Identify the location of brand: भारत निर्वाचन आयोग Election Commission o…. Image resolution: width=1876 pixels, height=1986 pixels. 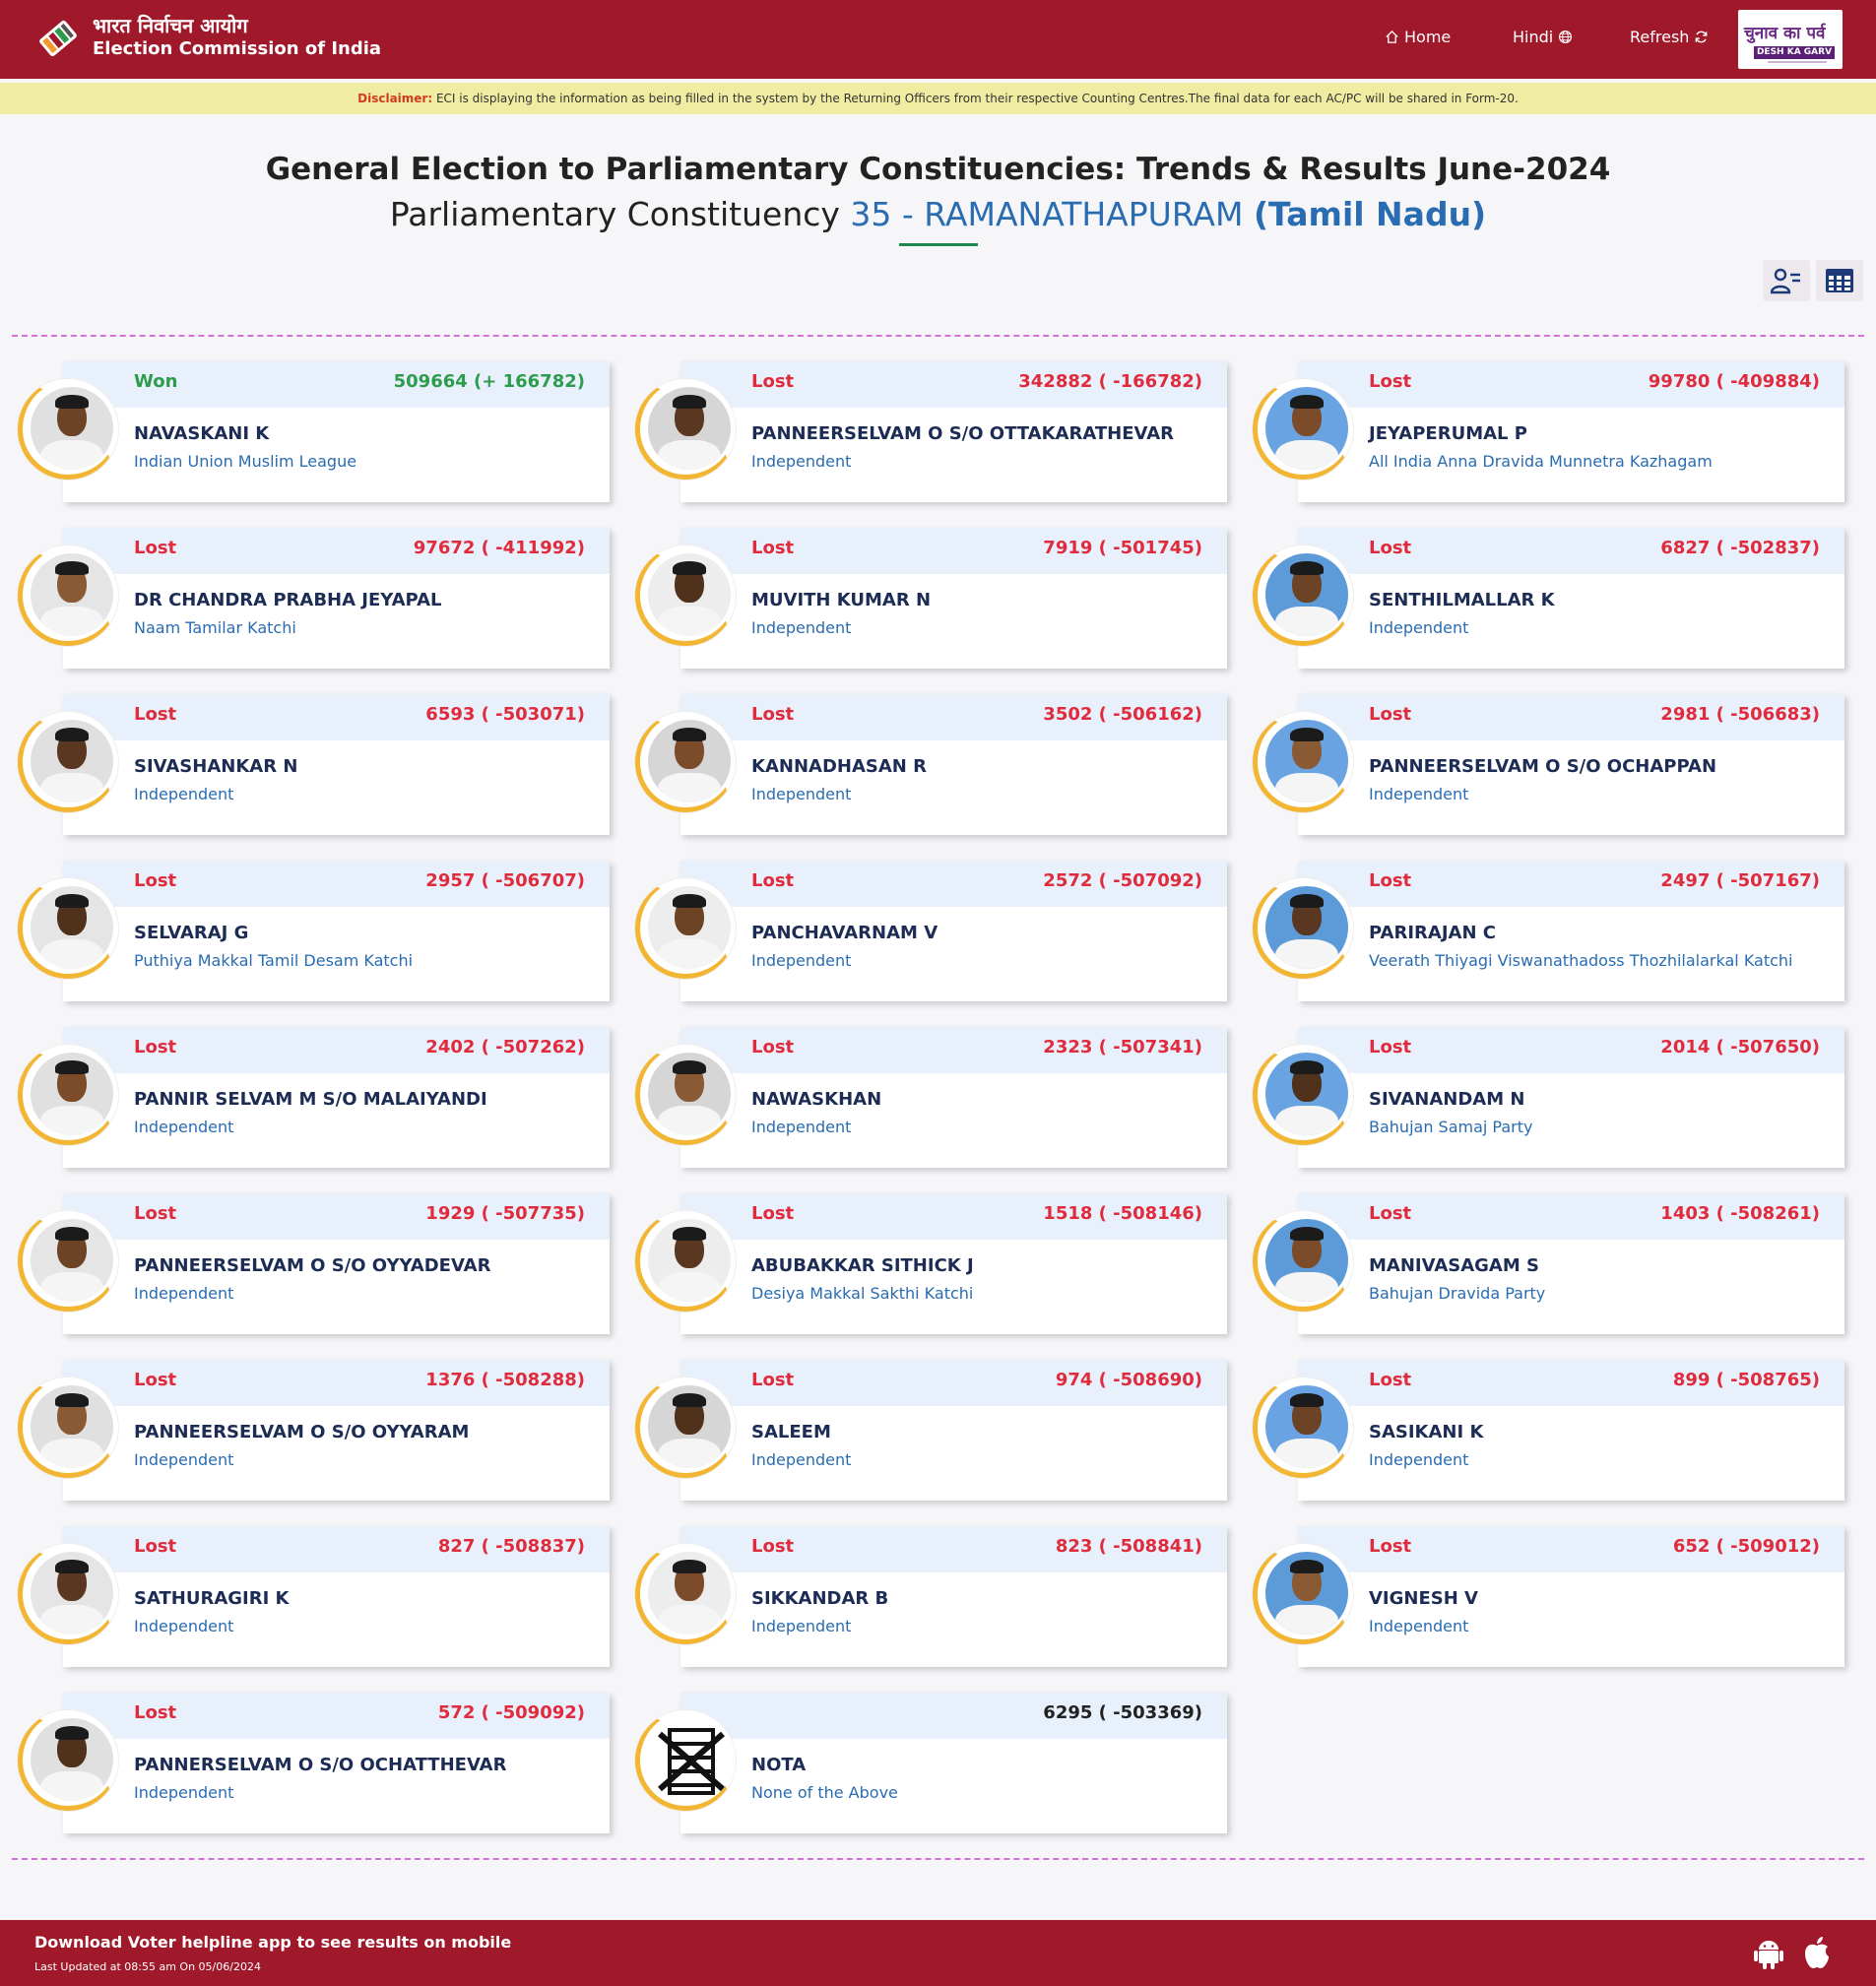
(237, 37).